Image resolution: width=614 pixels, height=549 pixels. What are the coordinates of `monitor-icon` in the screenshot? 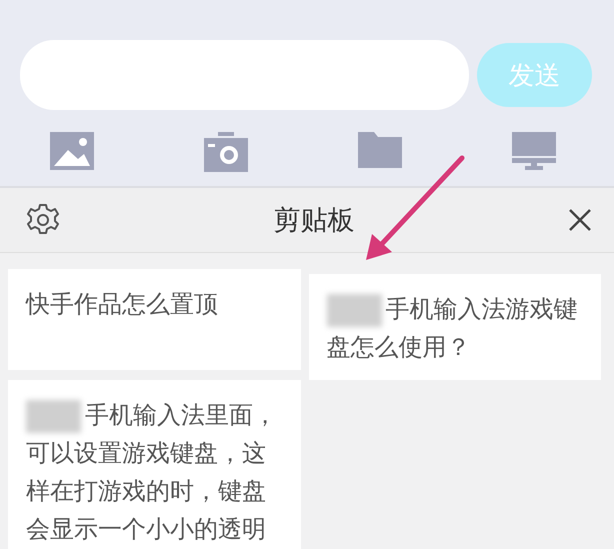 It's located at (534, 151).